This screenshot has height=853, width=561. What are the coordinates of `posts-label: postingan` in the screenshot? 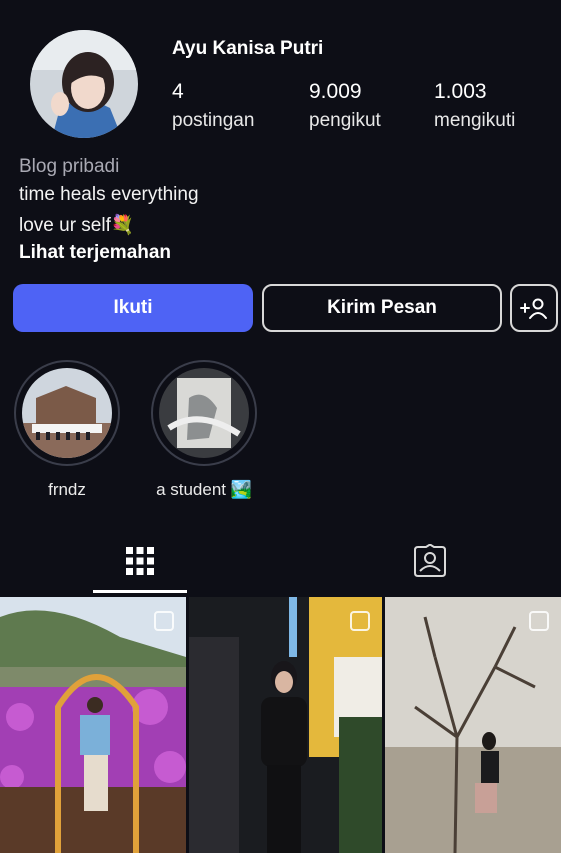 It's located at (213, 121).